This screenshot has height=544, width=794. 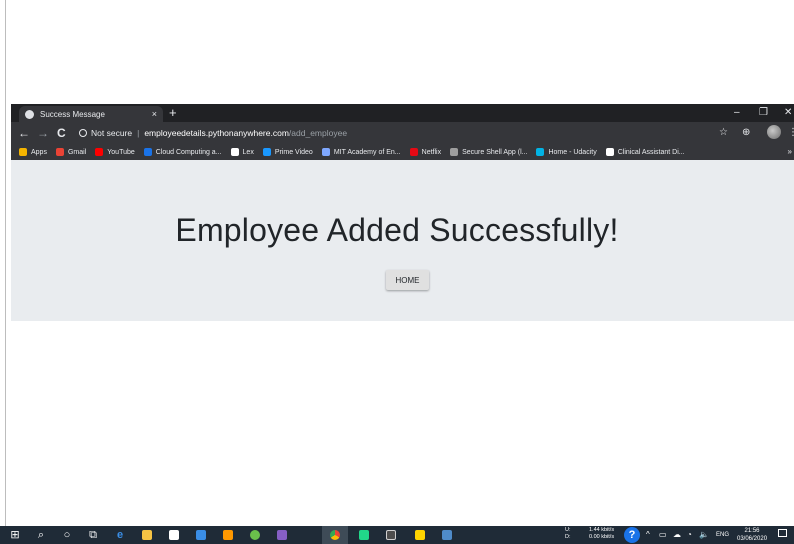 I want to click on bookmark-youtube: YouTube, so click(x=115, y=152).